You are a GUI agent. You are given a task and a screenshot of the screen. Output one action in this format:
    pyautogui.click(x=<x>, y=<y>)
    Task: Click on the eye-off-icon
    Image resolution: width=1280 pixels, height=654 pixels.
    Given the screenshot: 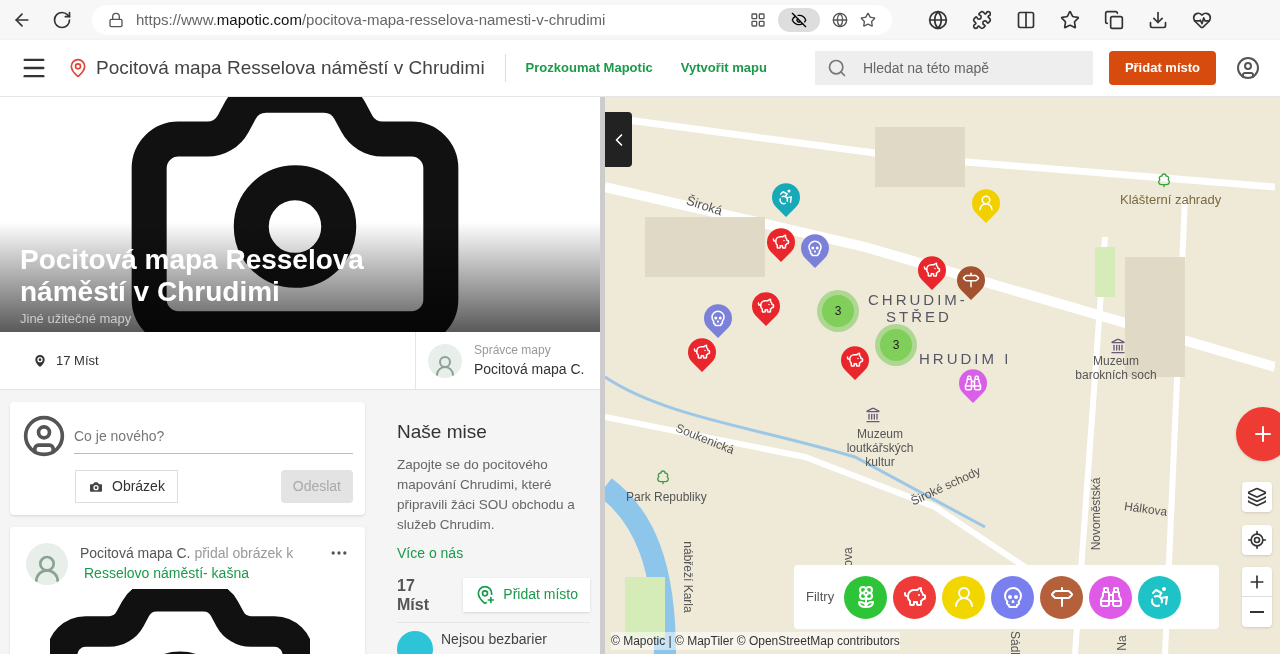 What is the action you would take?
    pyautogui.click(x=799, y=20)
    